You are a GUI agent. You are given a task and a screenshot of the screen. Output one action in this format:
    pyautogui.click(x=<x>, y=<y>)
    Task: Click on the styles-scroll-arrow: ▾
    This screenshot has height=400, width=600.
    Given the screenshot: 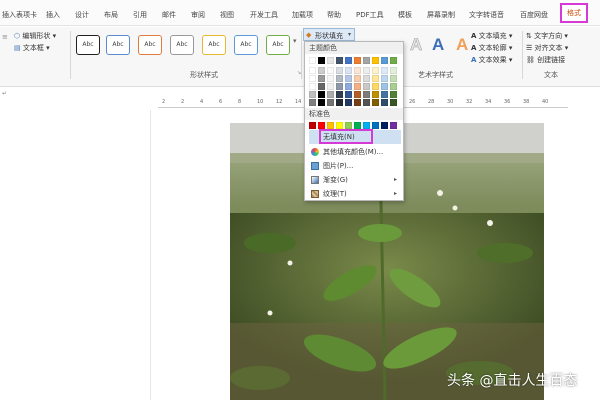 What is the action you would take?
    pyautogui.click(x=295, y=41)
    